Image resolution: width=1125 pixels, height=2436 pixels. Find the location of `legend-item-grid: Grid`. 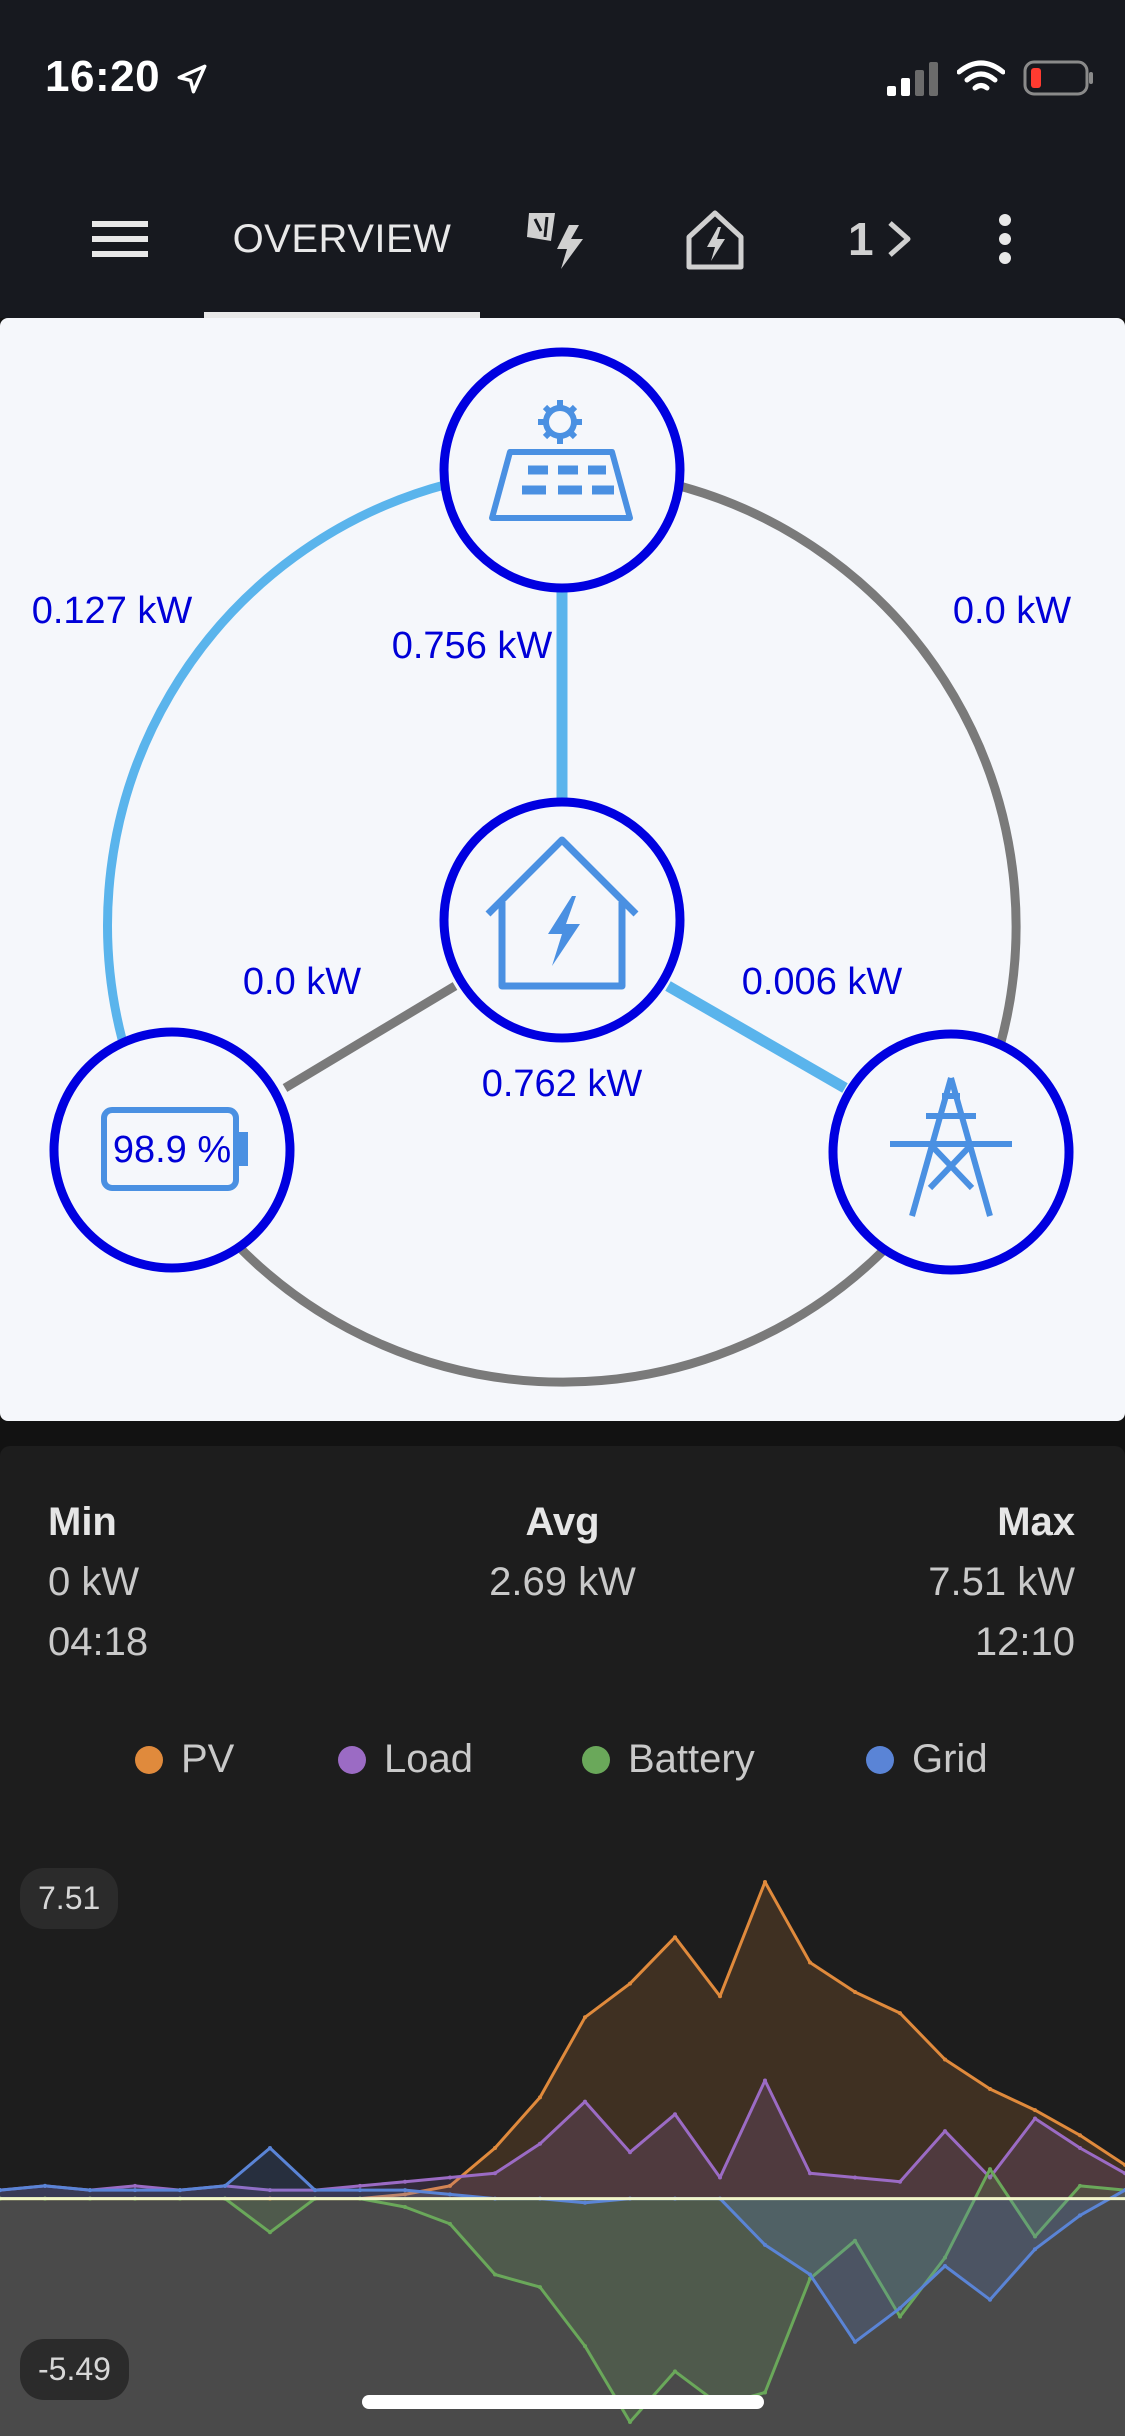

legend-item-grid: Grid is located at coordinates (927, 1759).